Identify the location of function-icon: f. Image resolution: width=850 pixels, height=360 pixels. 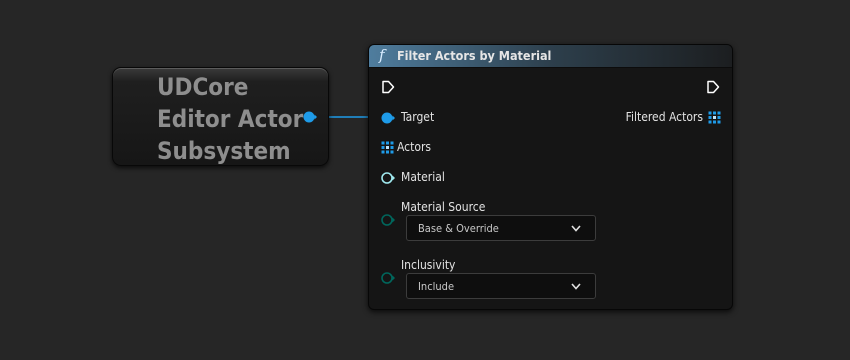
(382, 55).